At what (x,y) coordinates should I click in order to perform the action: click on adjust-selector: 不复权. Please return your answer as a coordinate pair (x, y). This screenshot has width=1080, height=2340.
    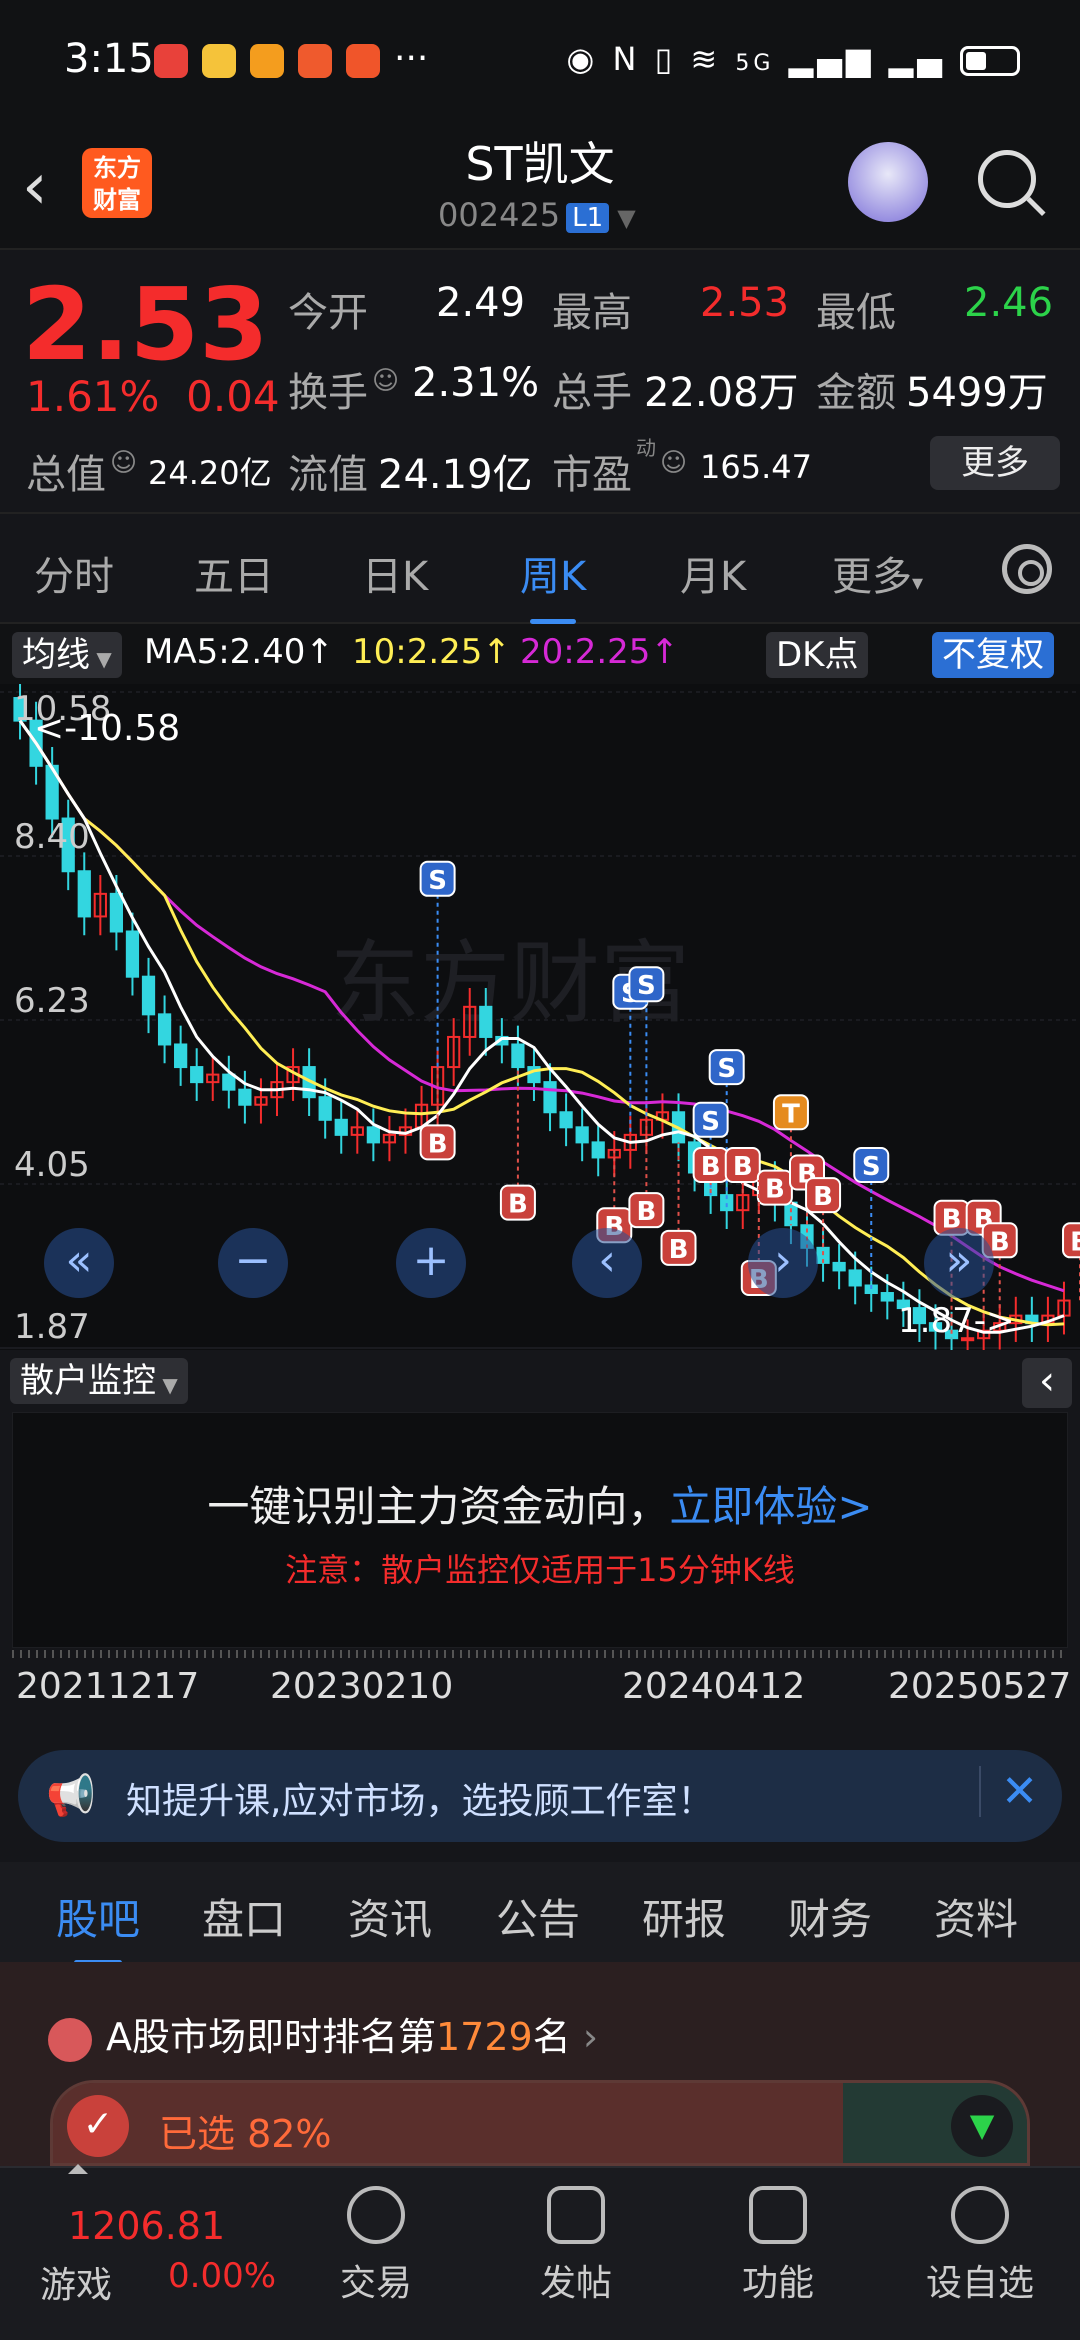
    Looking at the image, I should click on (993, 655).